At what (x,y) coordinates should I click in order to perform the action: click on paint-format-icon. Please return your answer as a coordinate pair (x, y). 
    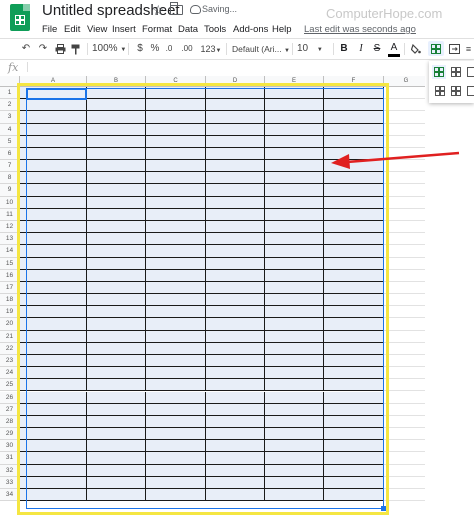
    Looking at the image, I should click on (76, 49).